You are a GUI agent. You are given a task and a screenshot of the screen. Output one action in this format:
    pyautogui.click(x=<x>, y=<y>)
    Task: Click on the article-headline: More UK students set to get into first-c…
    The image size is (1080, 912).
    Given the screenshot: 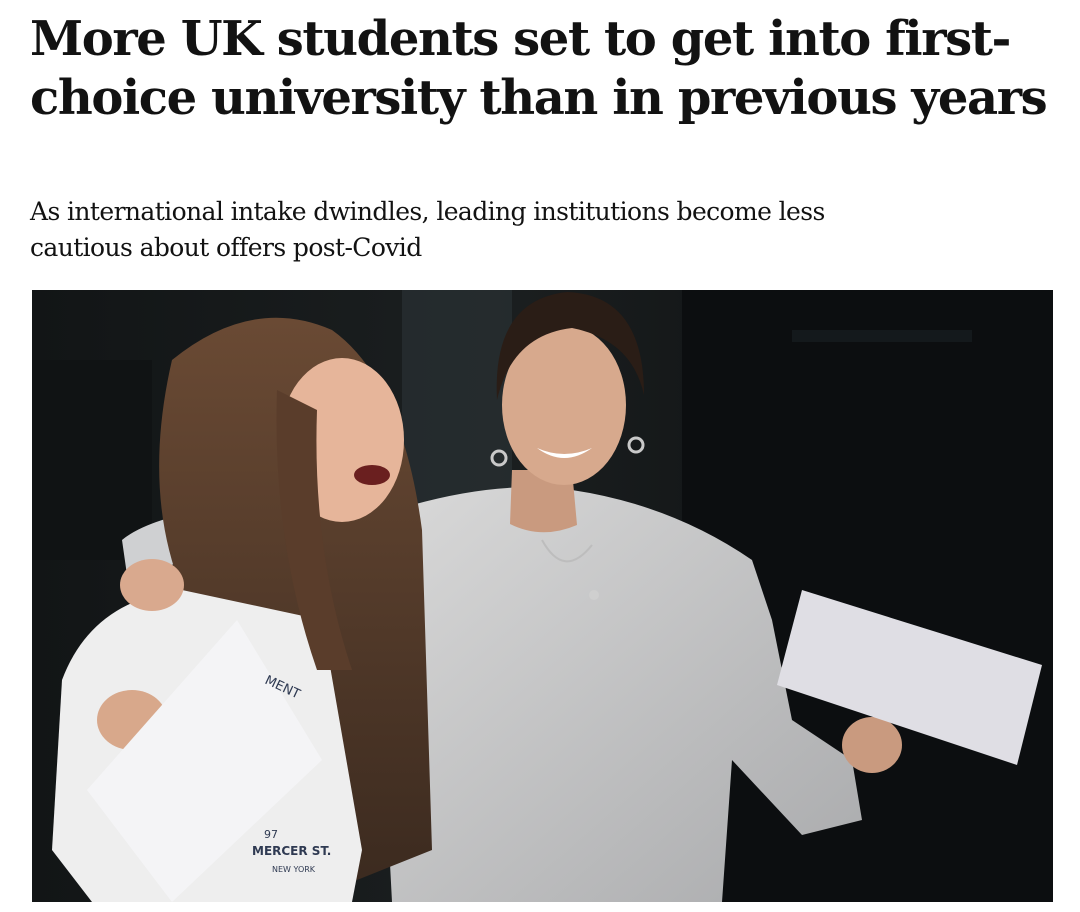 What is the action you would take?
    pyautogui.click(x=539, y=68)
    